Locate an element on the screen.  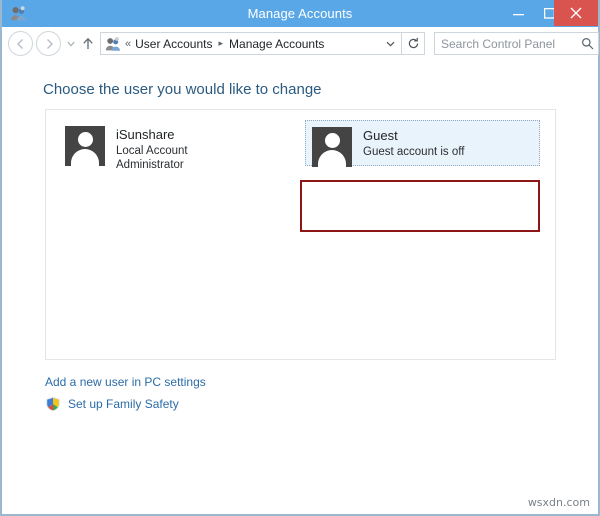
account-tile-isunshare: iSunshare Local Account Administrator is located at coordinates (176, 147).